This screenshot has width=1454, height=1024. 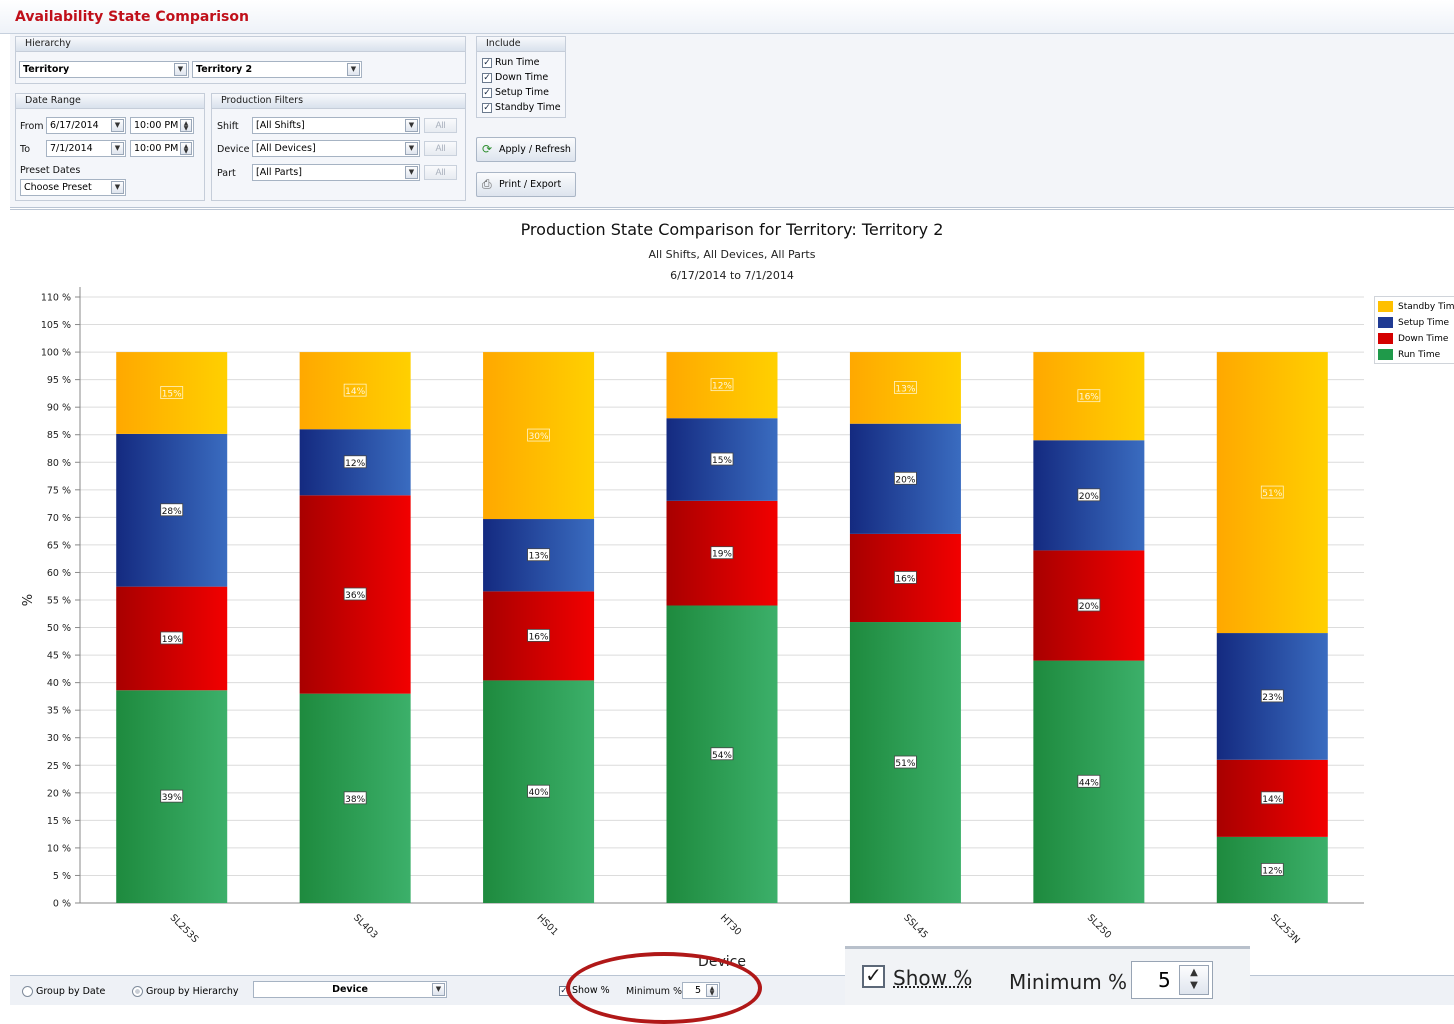 What do you see at coordinates (59, 711) in the screenshot?
I see `y-tick-label: 35 %` at bounding box center [59, 711].